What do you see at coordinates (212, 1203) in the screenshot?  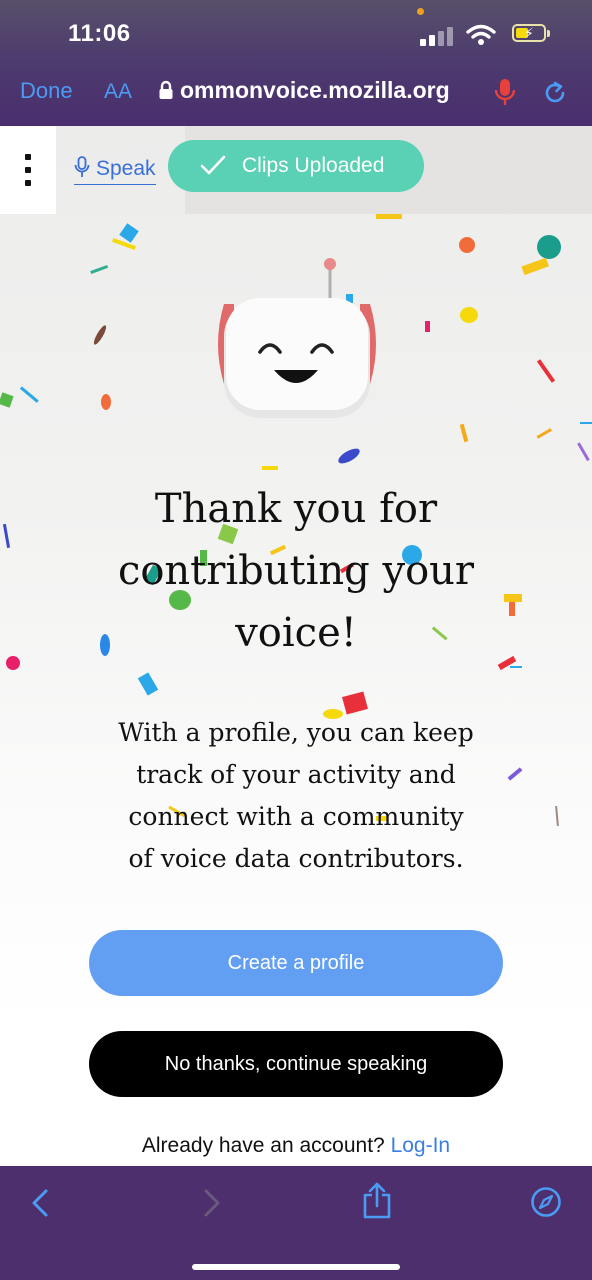 I see `forward-icon` at bounding box center [212, 1203].